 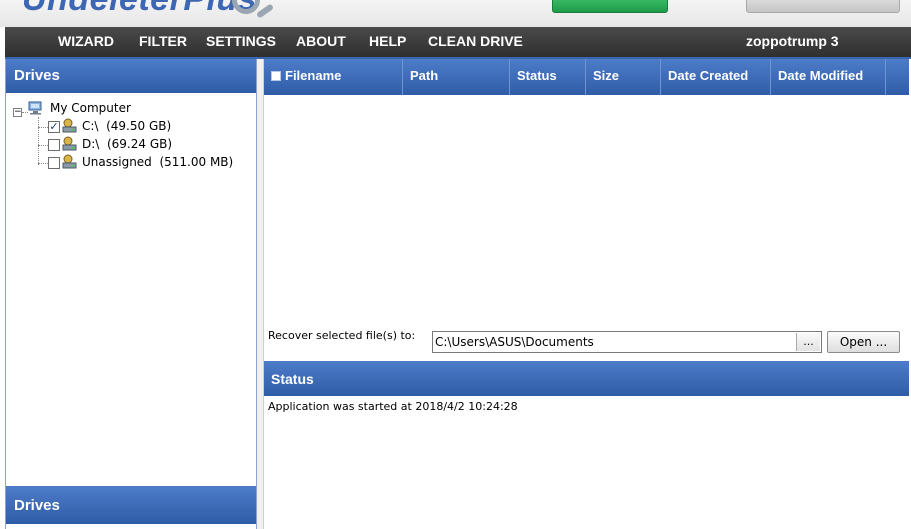 I want to click on column-date-modified: Date Modified, so click(x=828, y=77).